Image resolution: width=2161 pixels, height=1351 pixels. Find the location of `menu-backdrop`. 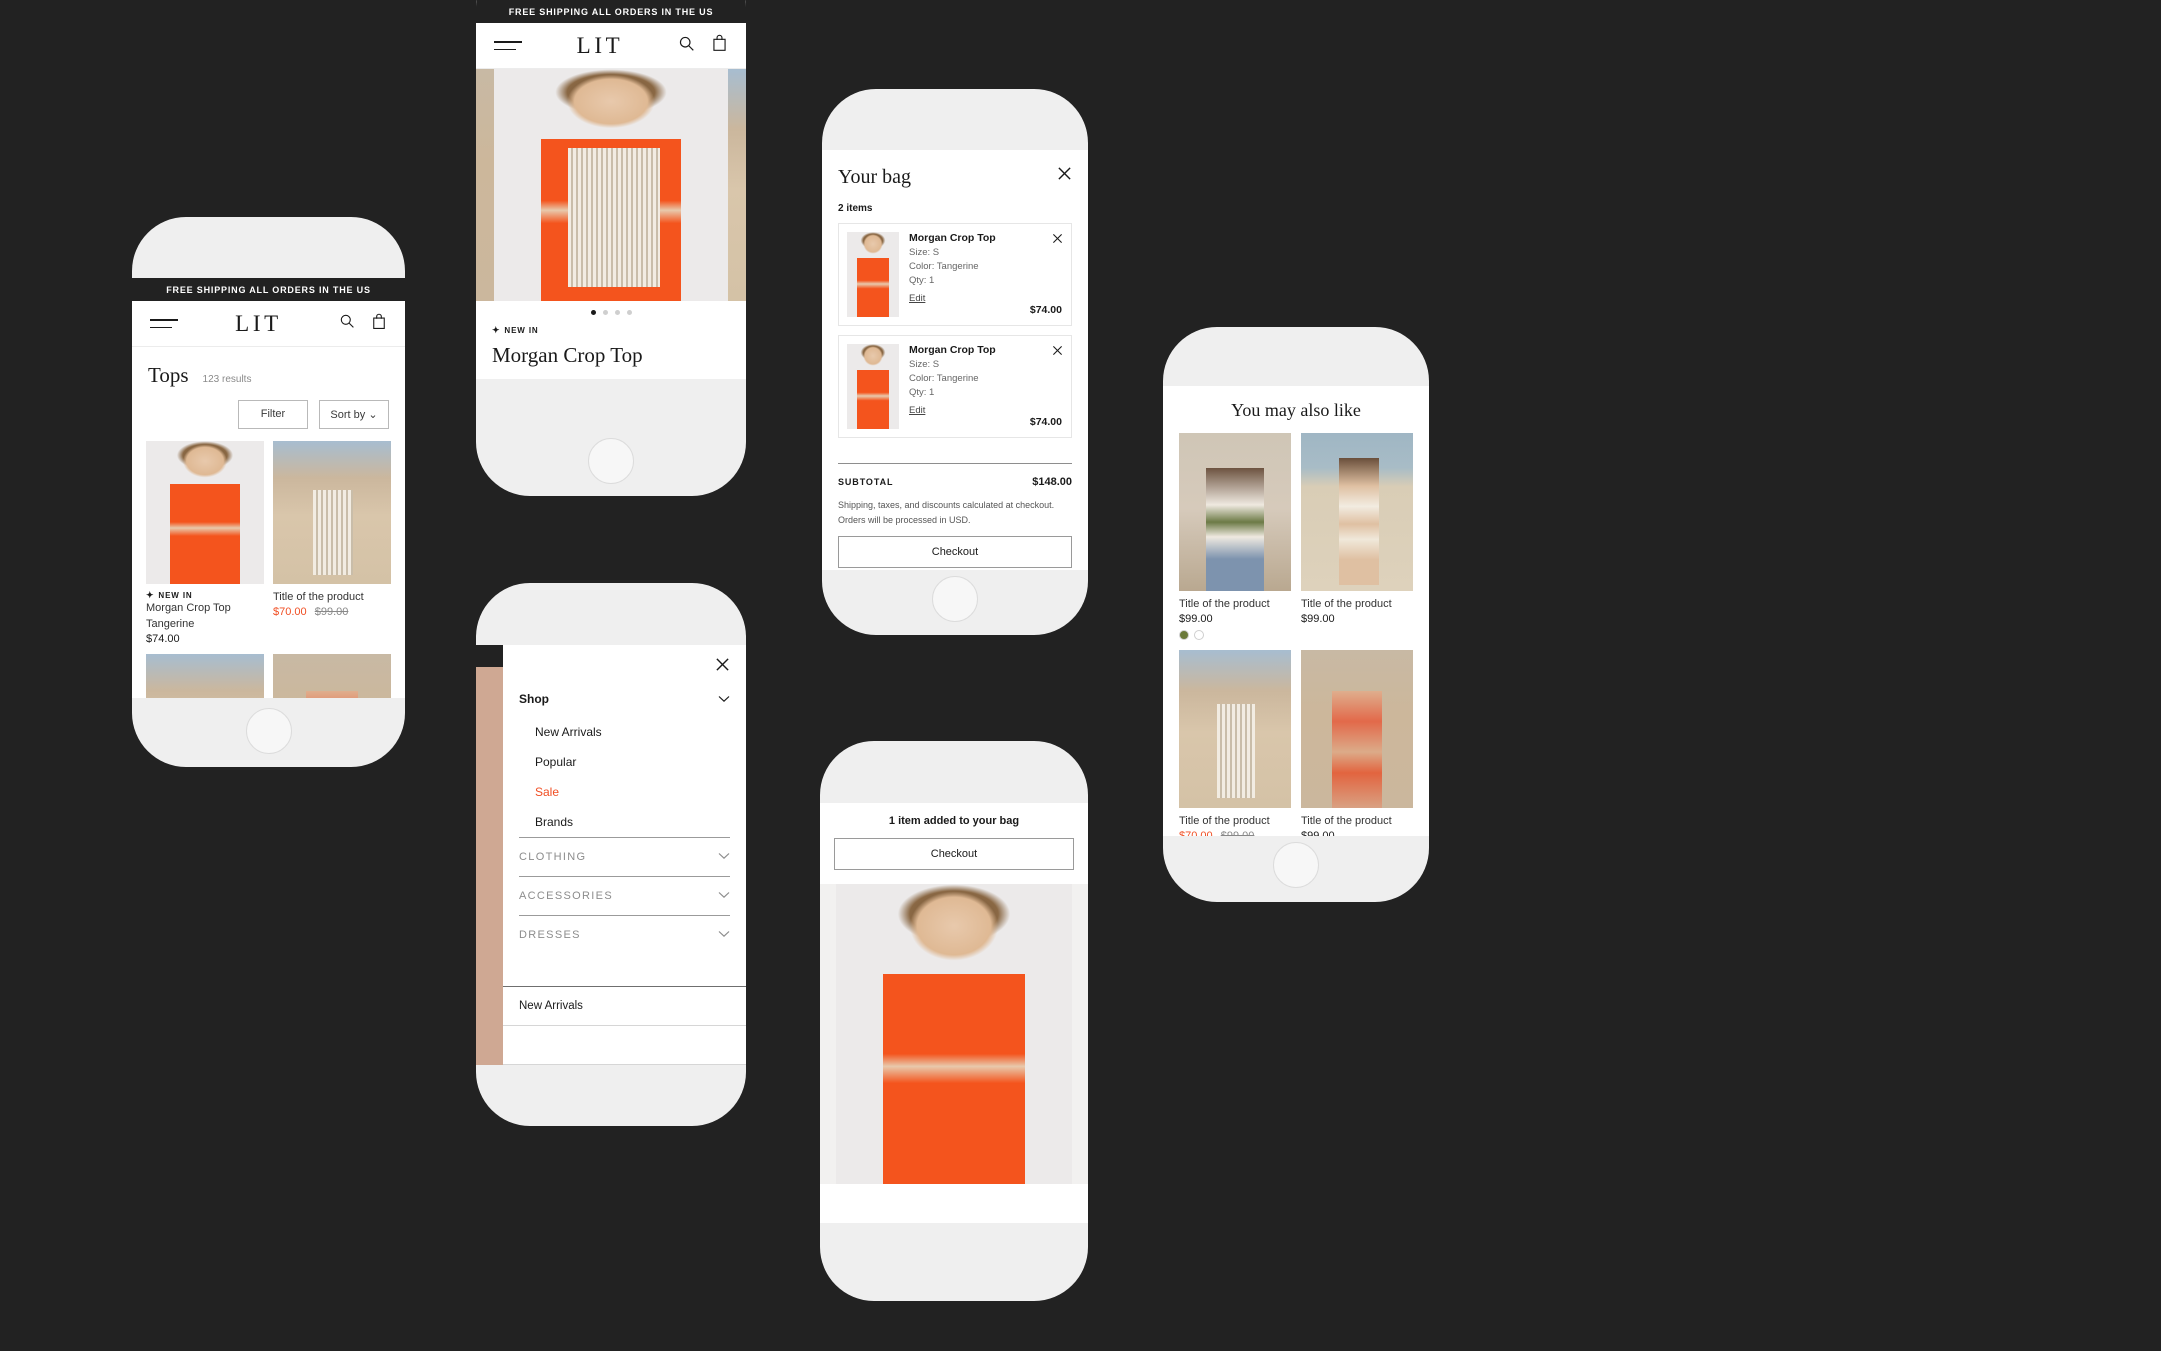

menu-backdrop is located at coordinates (489, 855).